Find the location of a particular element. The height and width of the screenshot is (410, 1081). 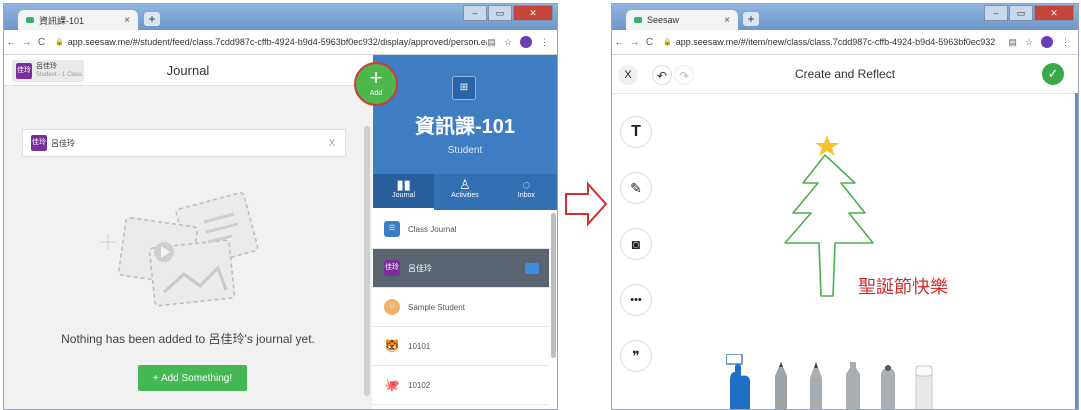

pen-tool-button: ✎ is located at coordinates (636, 188).